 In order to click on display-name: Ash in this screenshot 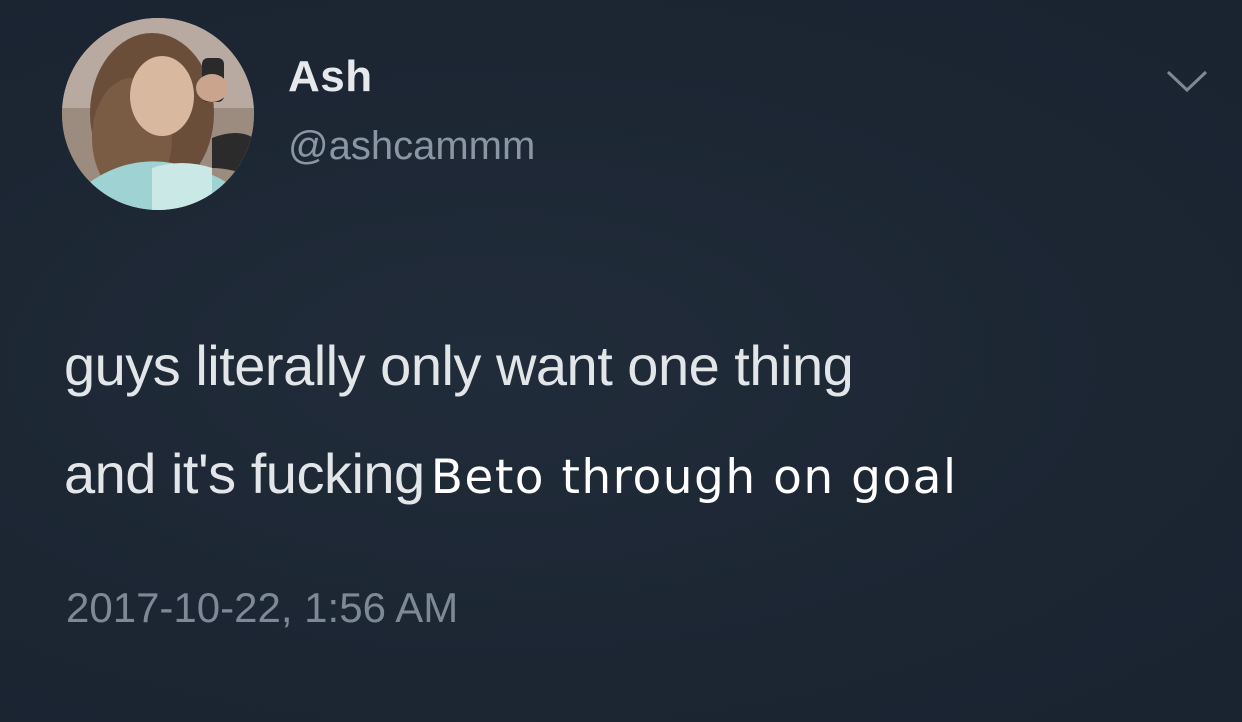, I will do `click(330, 77)`.